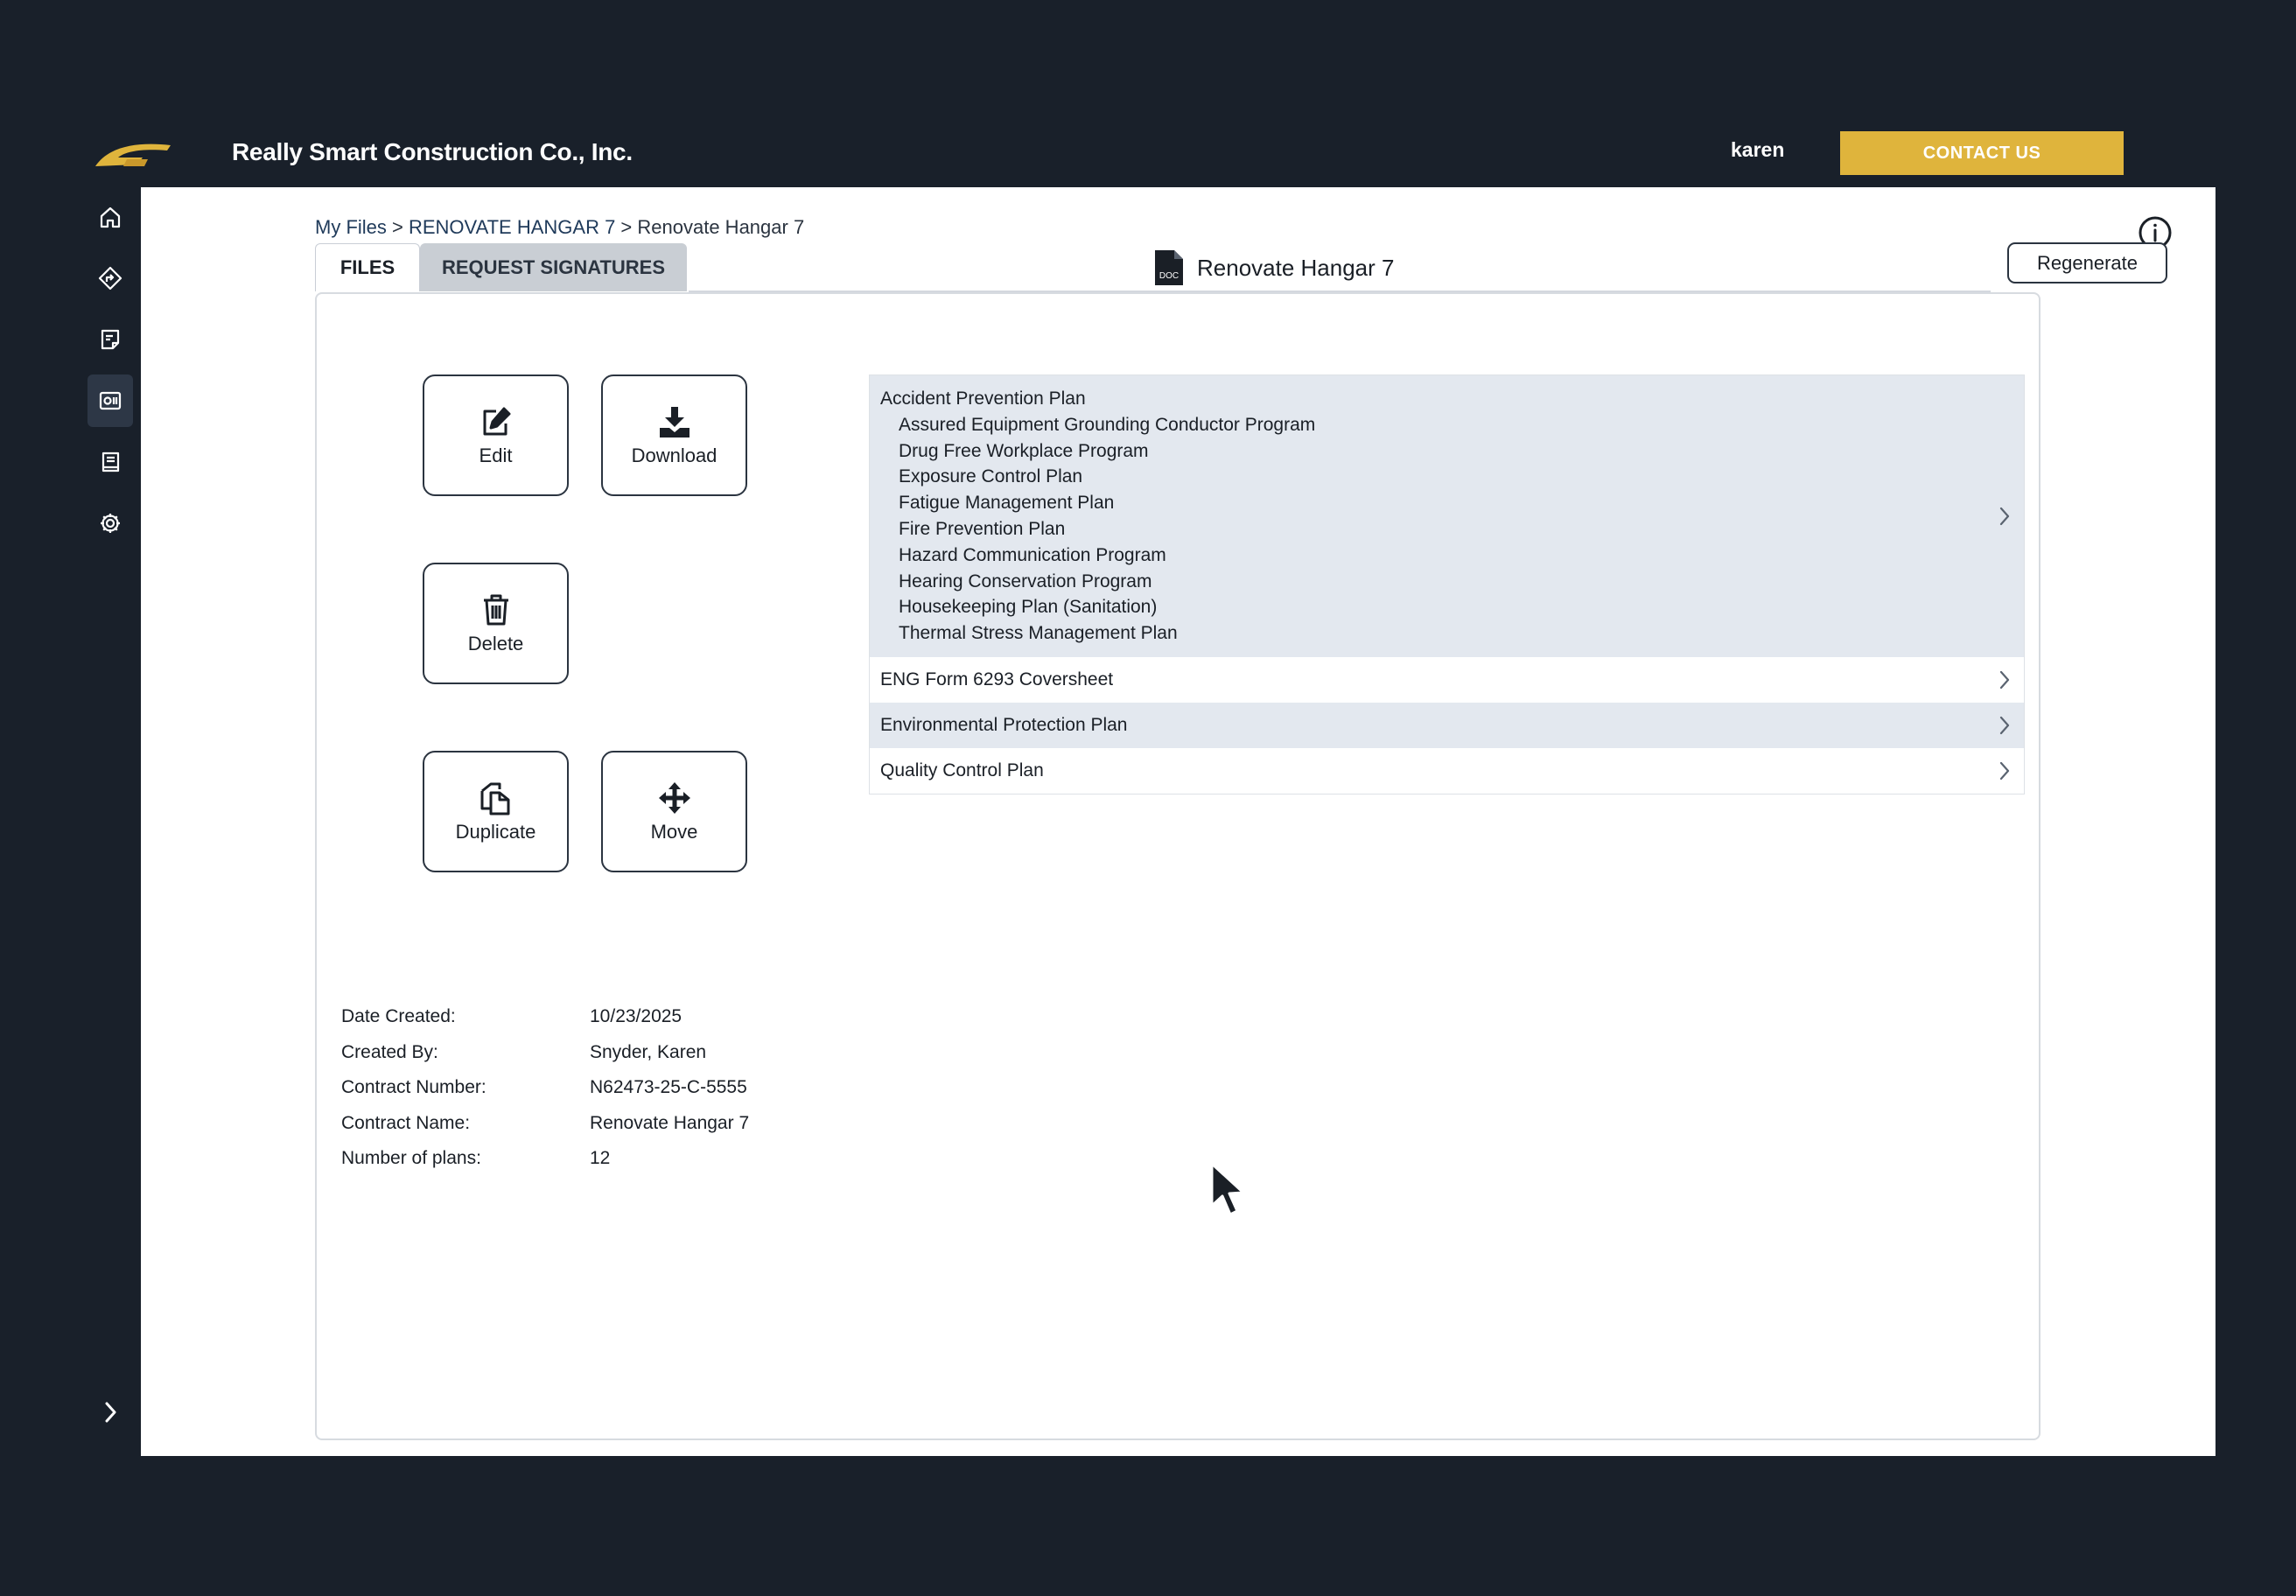  What do you see at coordinates (398, 1016) in the screenshot?
I see `detail-label: Date Created:` at bounding box center [398, 1016].